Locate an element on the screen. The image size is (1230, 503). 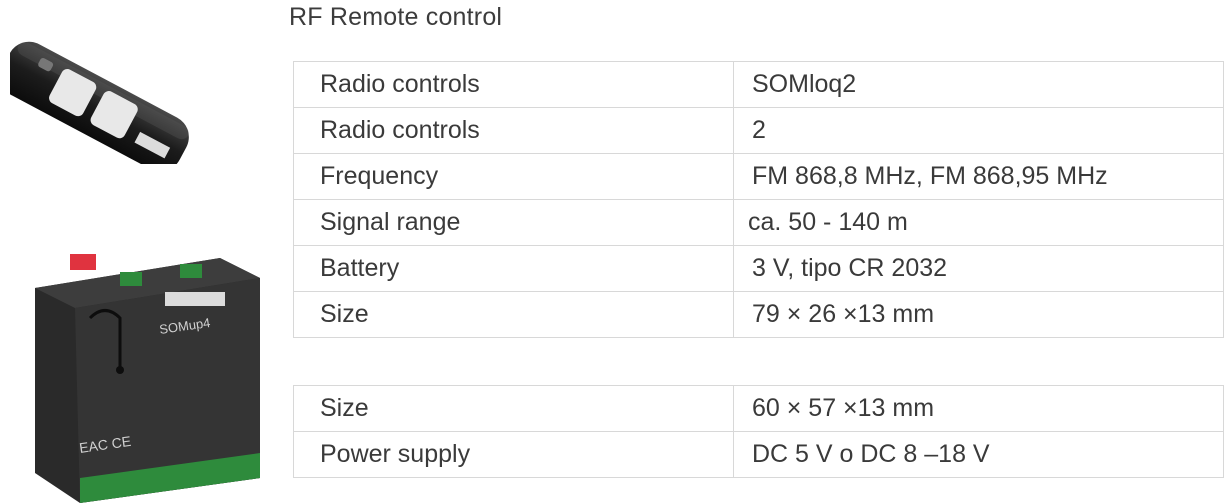
section-title: RF Remote control is located at coordinates (396, 17).